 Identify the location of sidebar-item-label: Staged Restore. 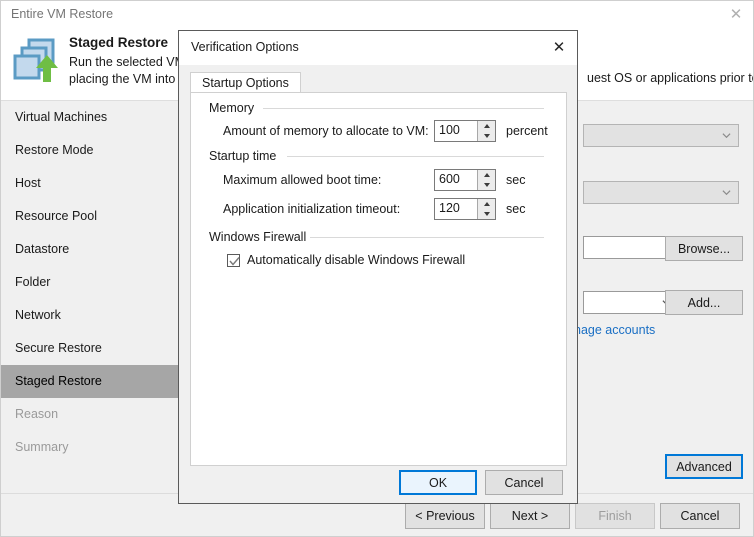
(58, 381).